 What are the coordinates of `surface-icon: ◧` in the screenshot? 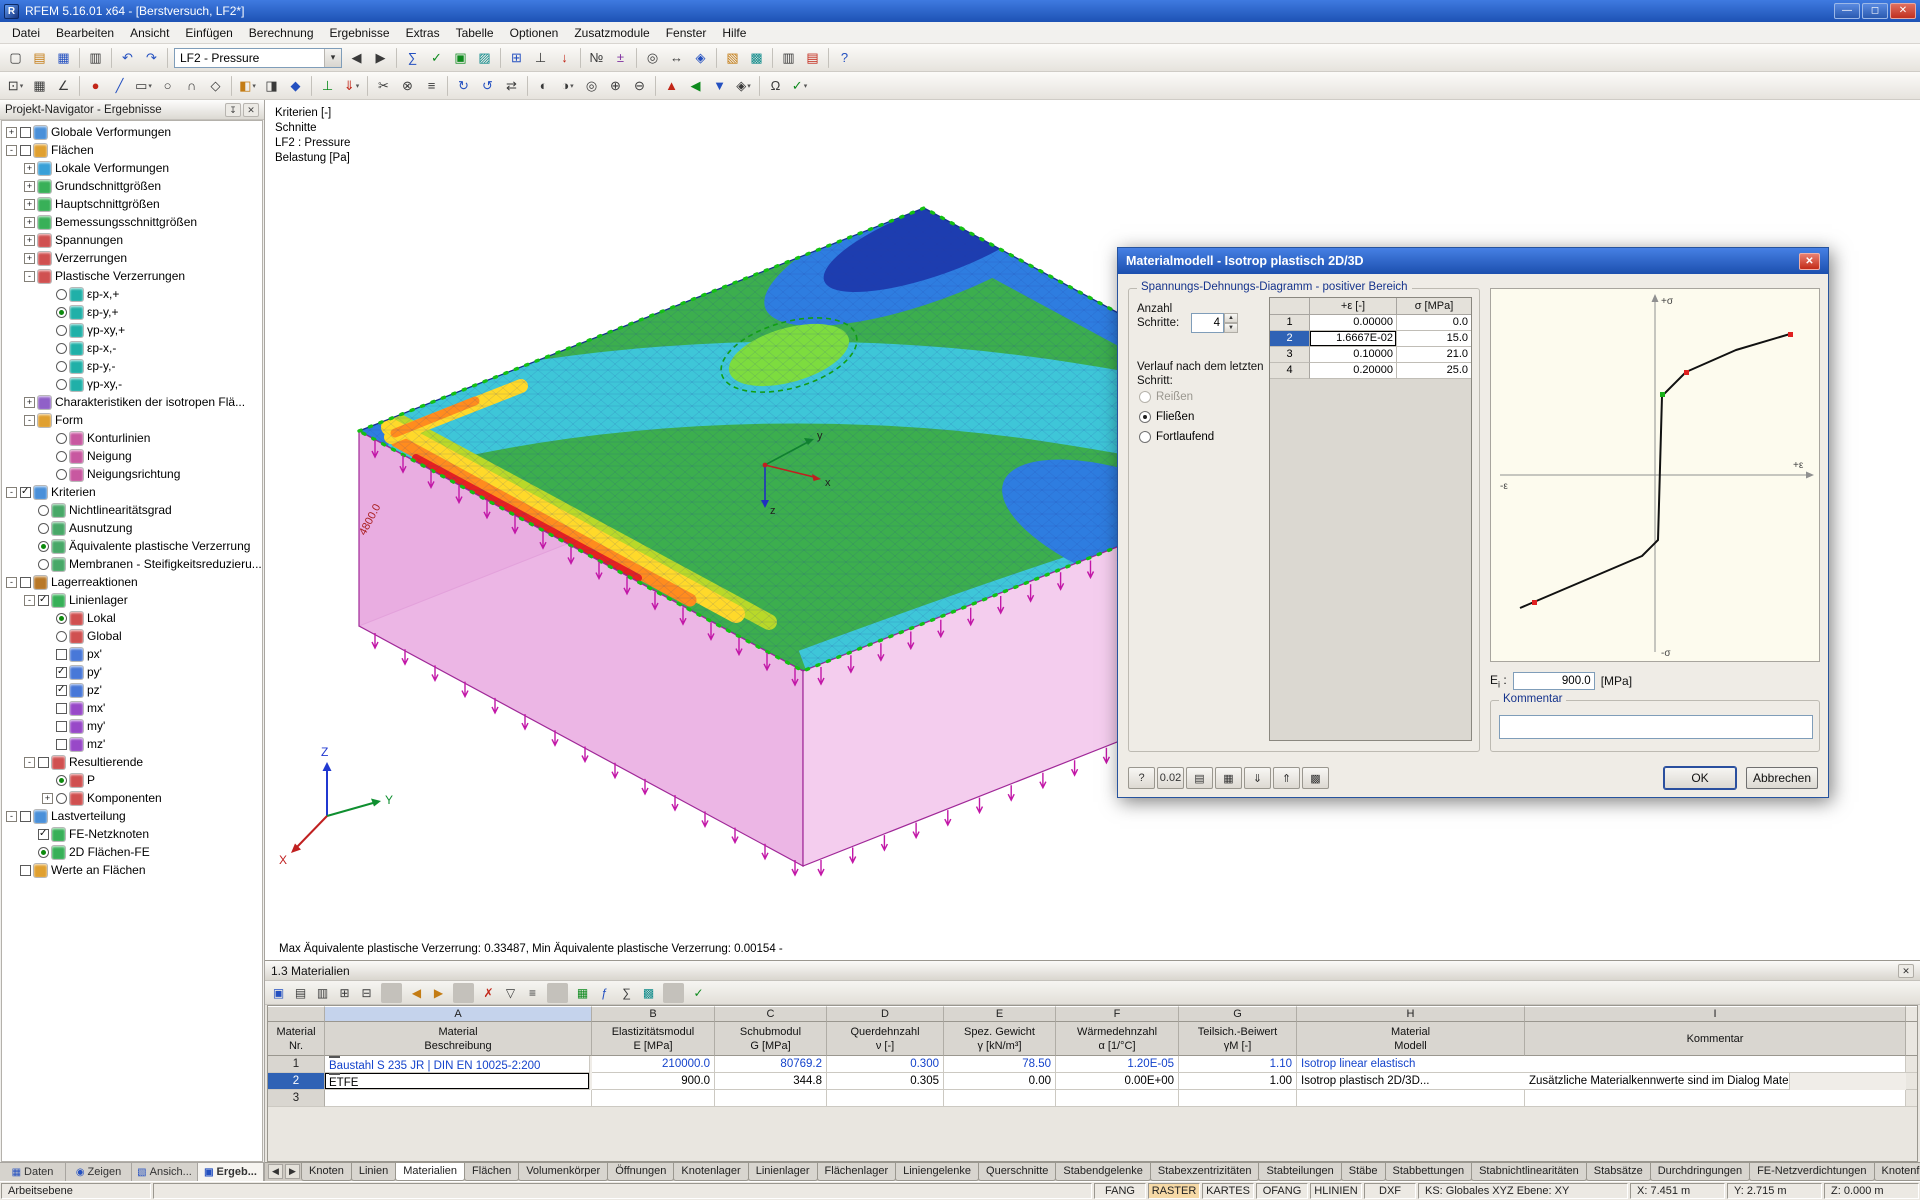 It's located at (247, 85).